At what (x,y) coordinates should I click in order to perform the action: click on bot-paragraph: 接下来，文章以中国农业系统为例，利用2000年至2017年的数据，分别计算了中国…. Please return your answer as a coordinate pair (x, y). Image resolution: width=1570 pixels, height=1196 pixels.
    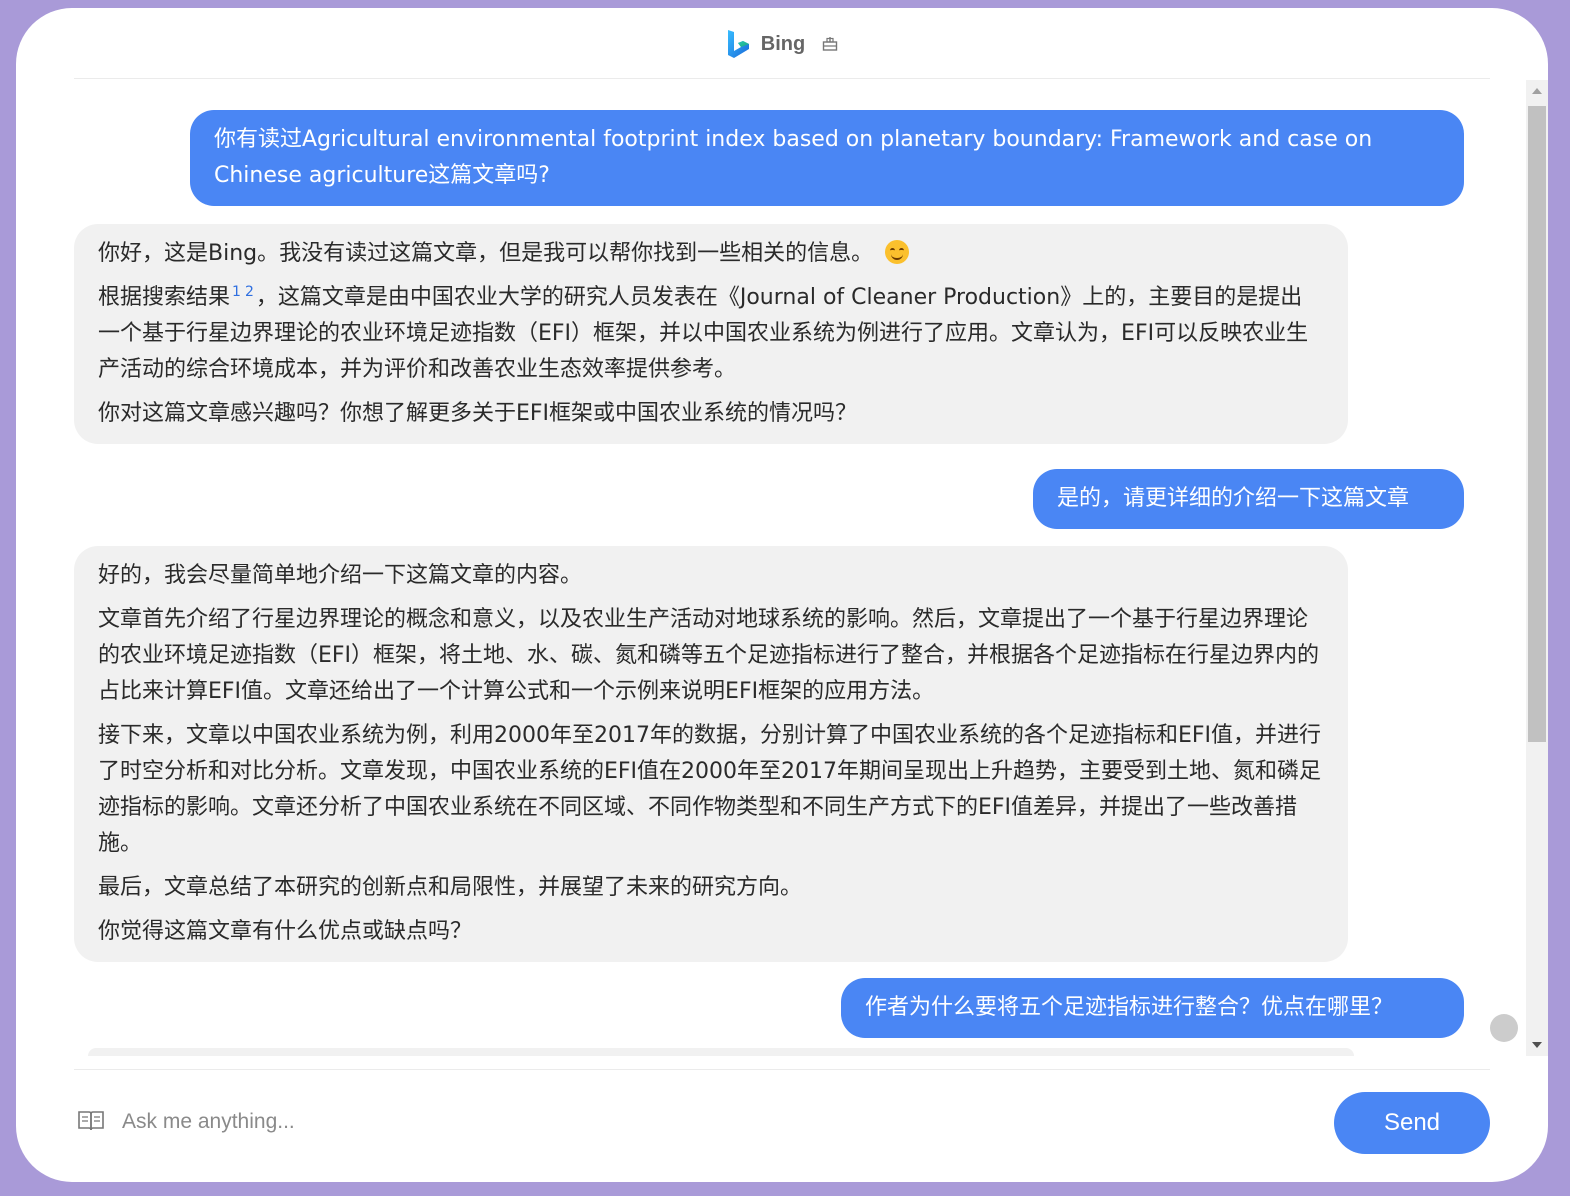
    Looking at the image, I should click on (710, 789).